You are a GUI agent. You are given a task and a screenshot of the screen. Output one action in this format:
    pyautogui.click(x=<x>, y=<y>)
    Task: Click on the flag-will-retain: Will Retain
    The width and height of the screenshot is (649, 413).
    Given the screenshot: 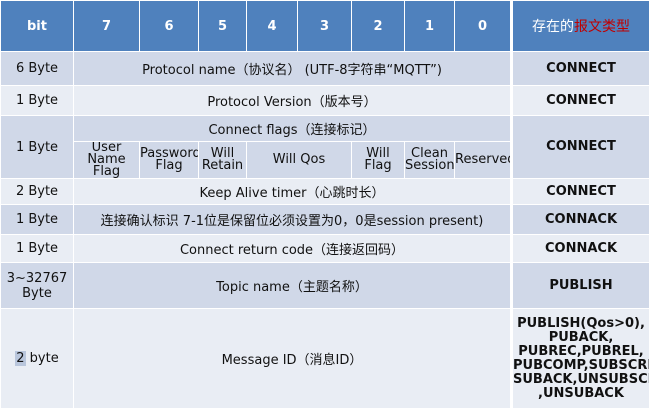 What is the action you would take?
    pyautogui.click(x=222, y=160)
    